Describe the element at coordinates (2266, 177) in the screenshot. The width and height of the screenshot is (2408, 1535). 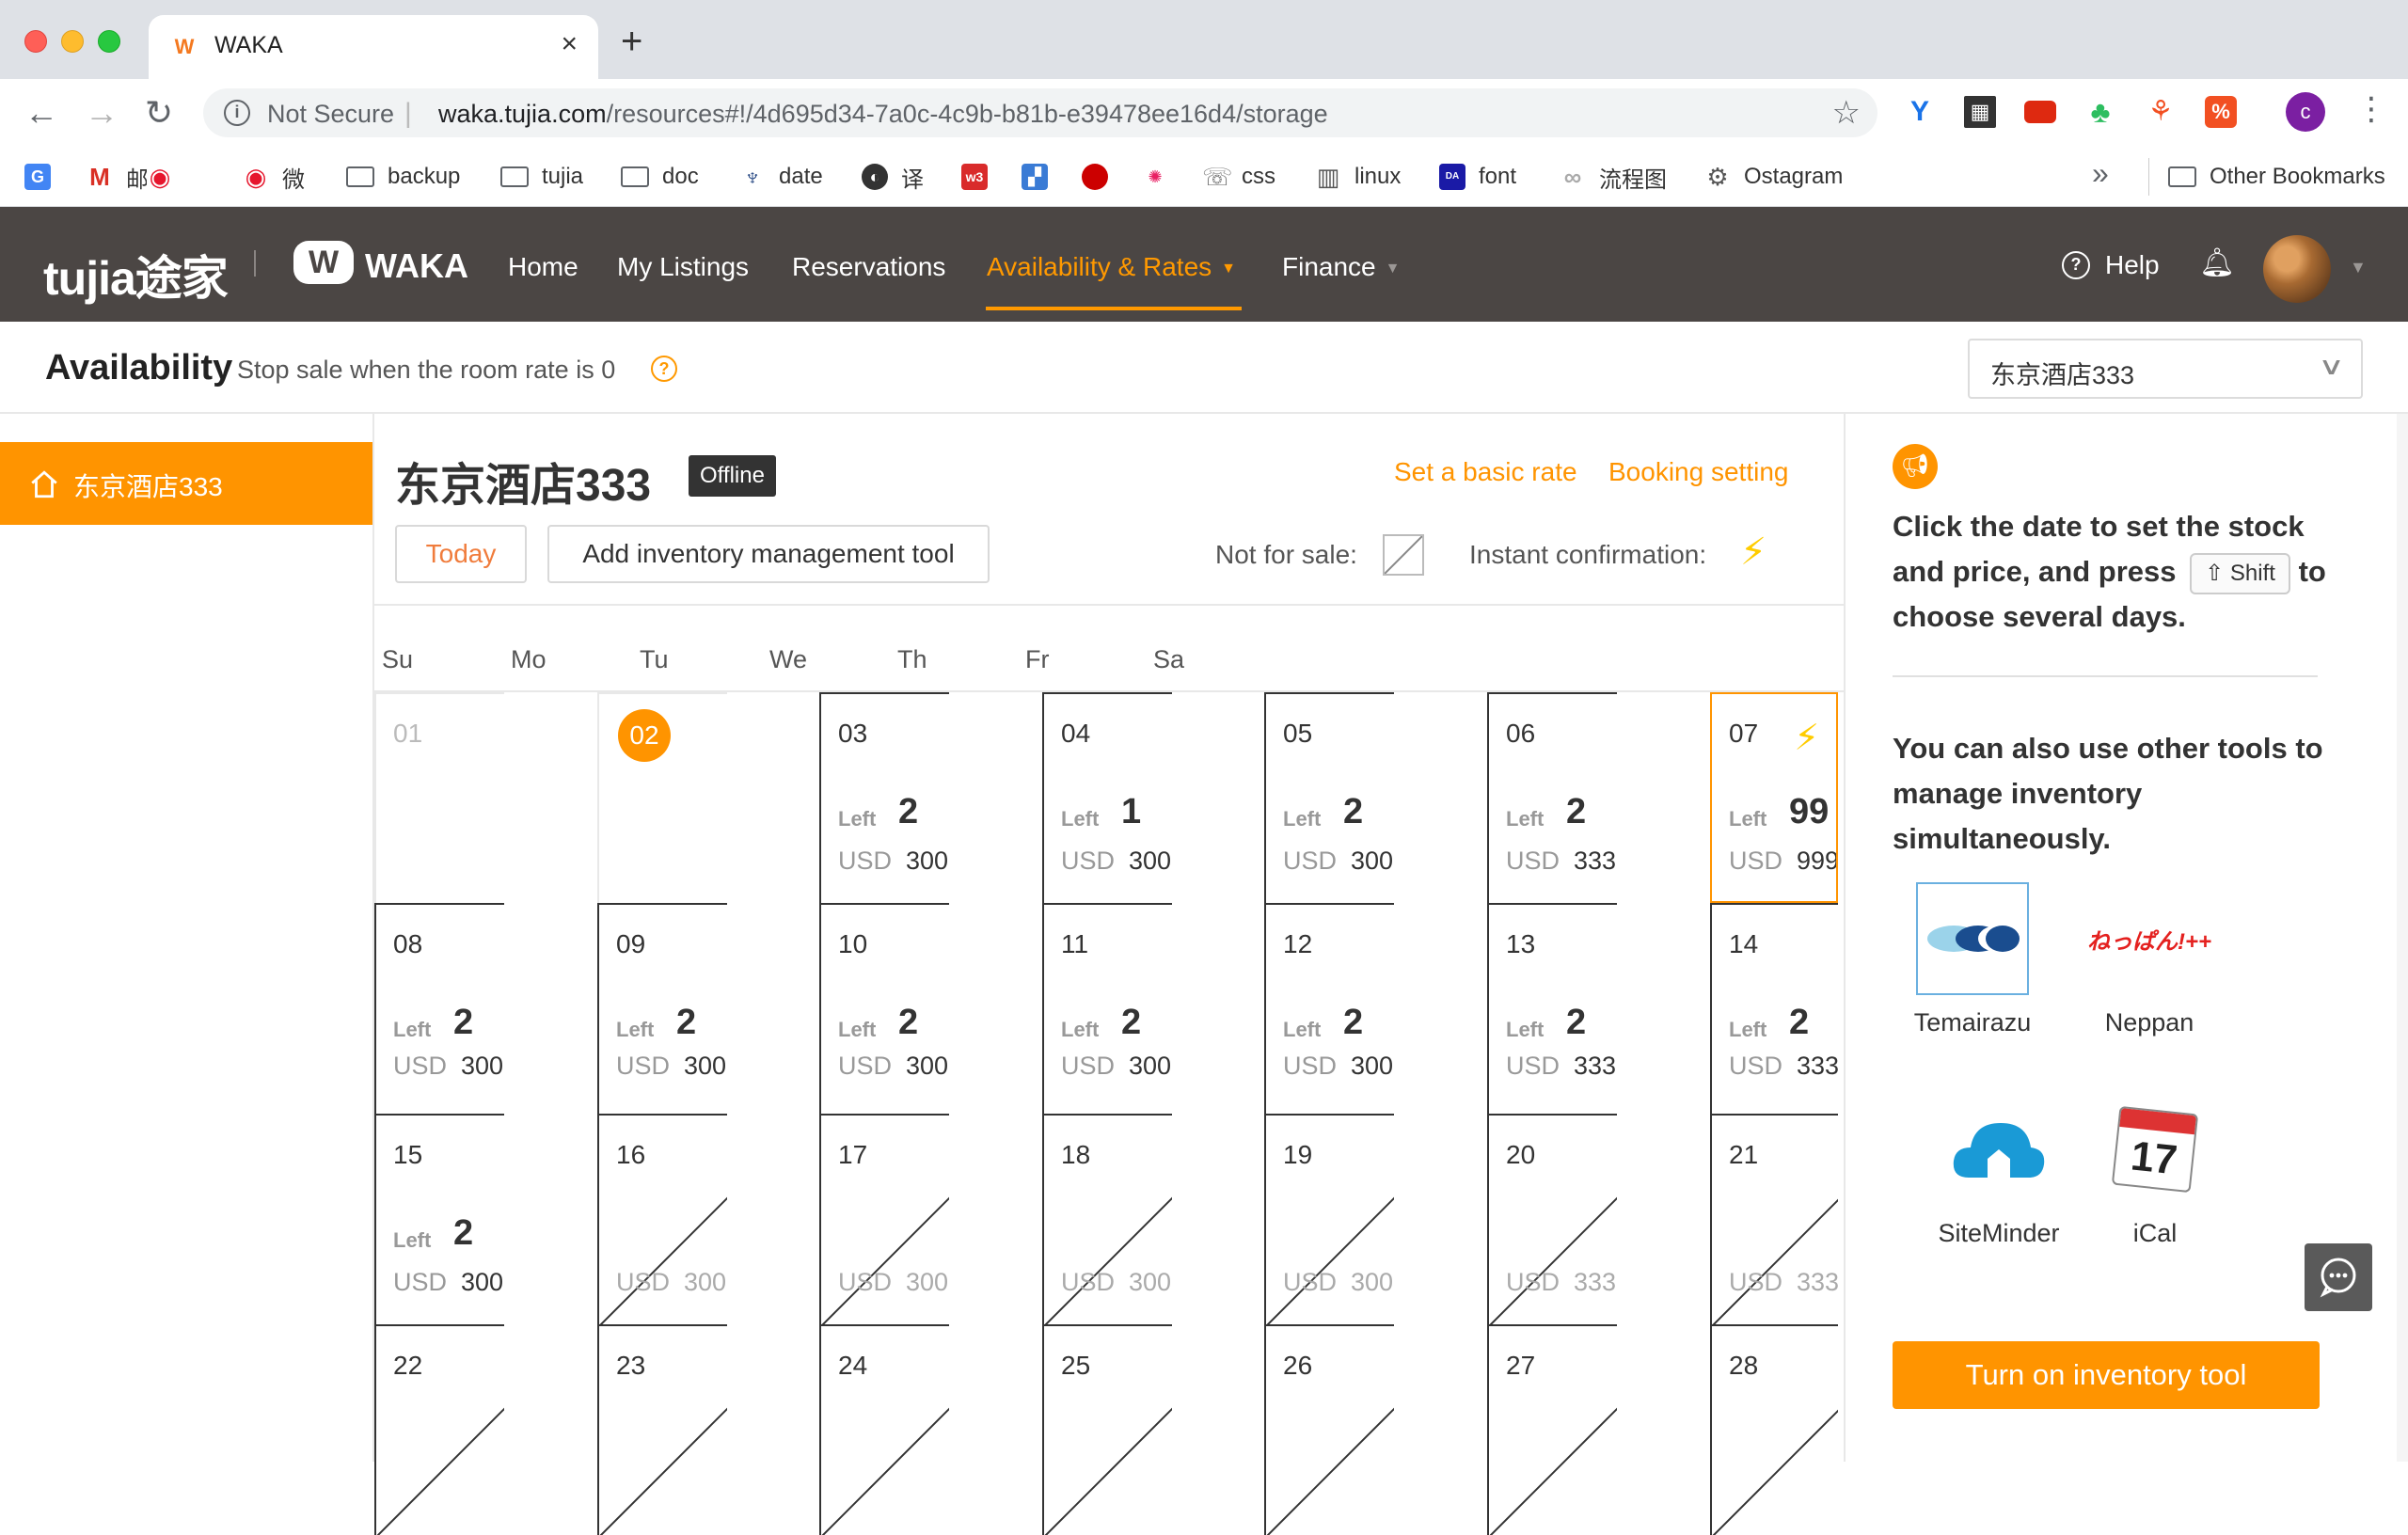
I see `other-bookmarks: Other Bookmarks` at that location.